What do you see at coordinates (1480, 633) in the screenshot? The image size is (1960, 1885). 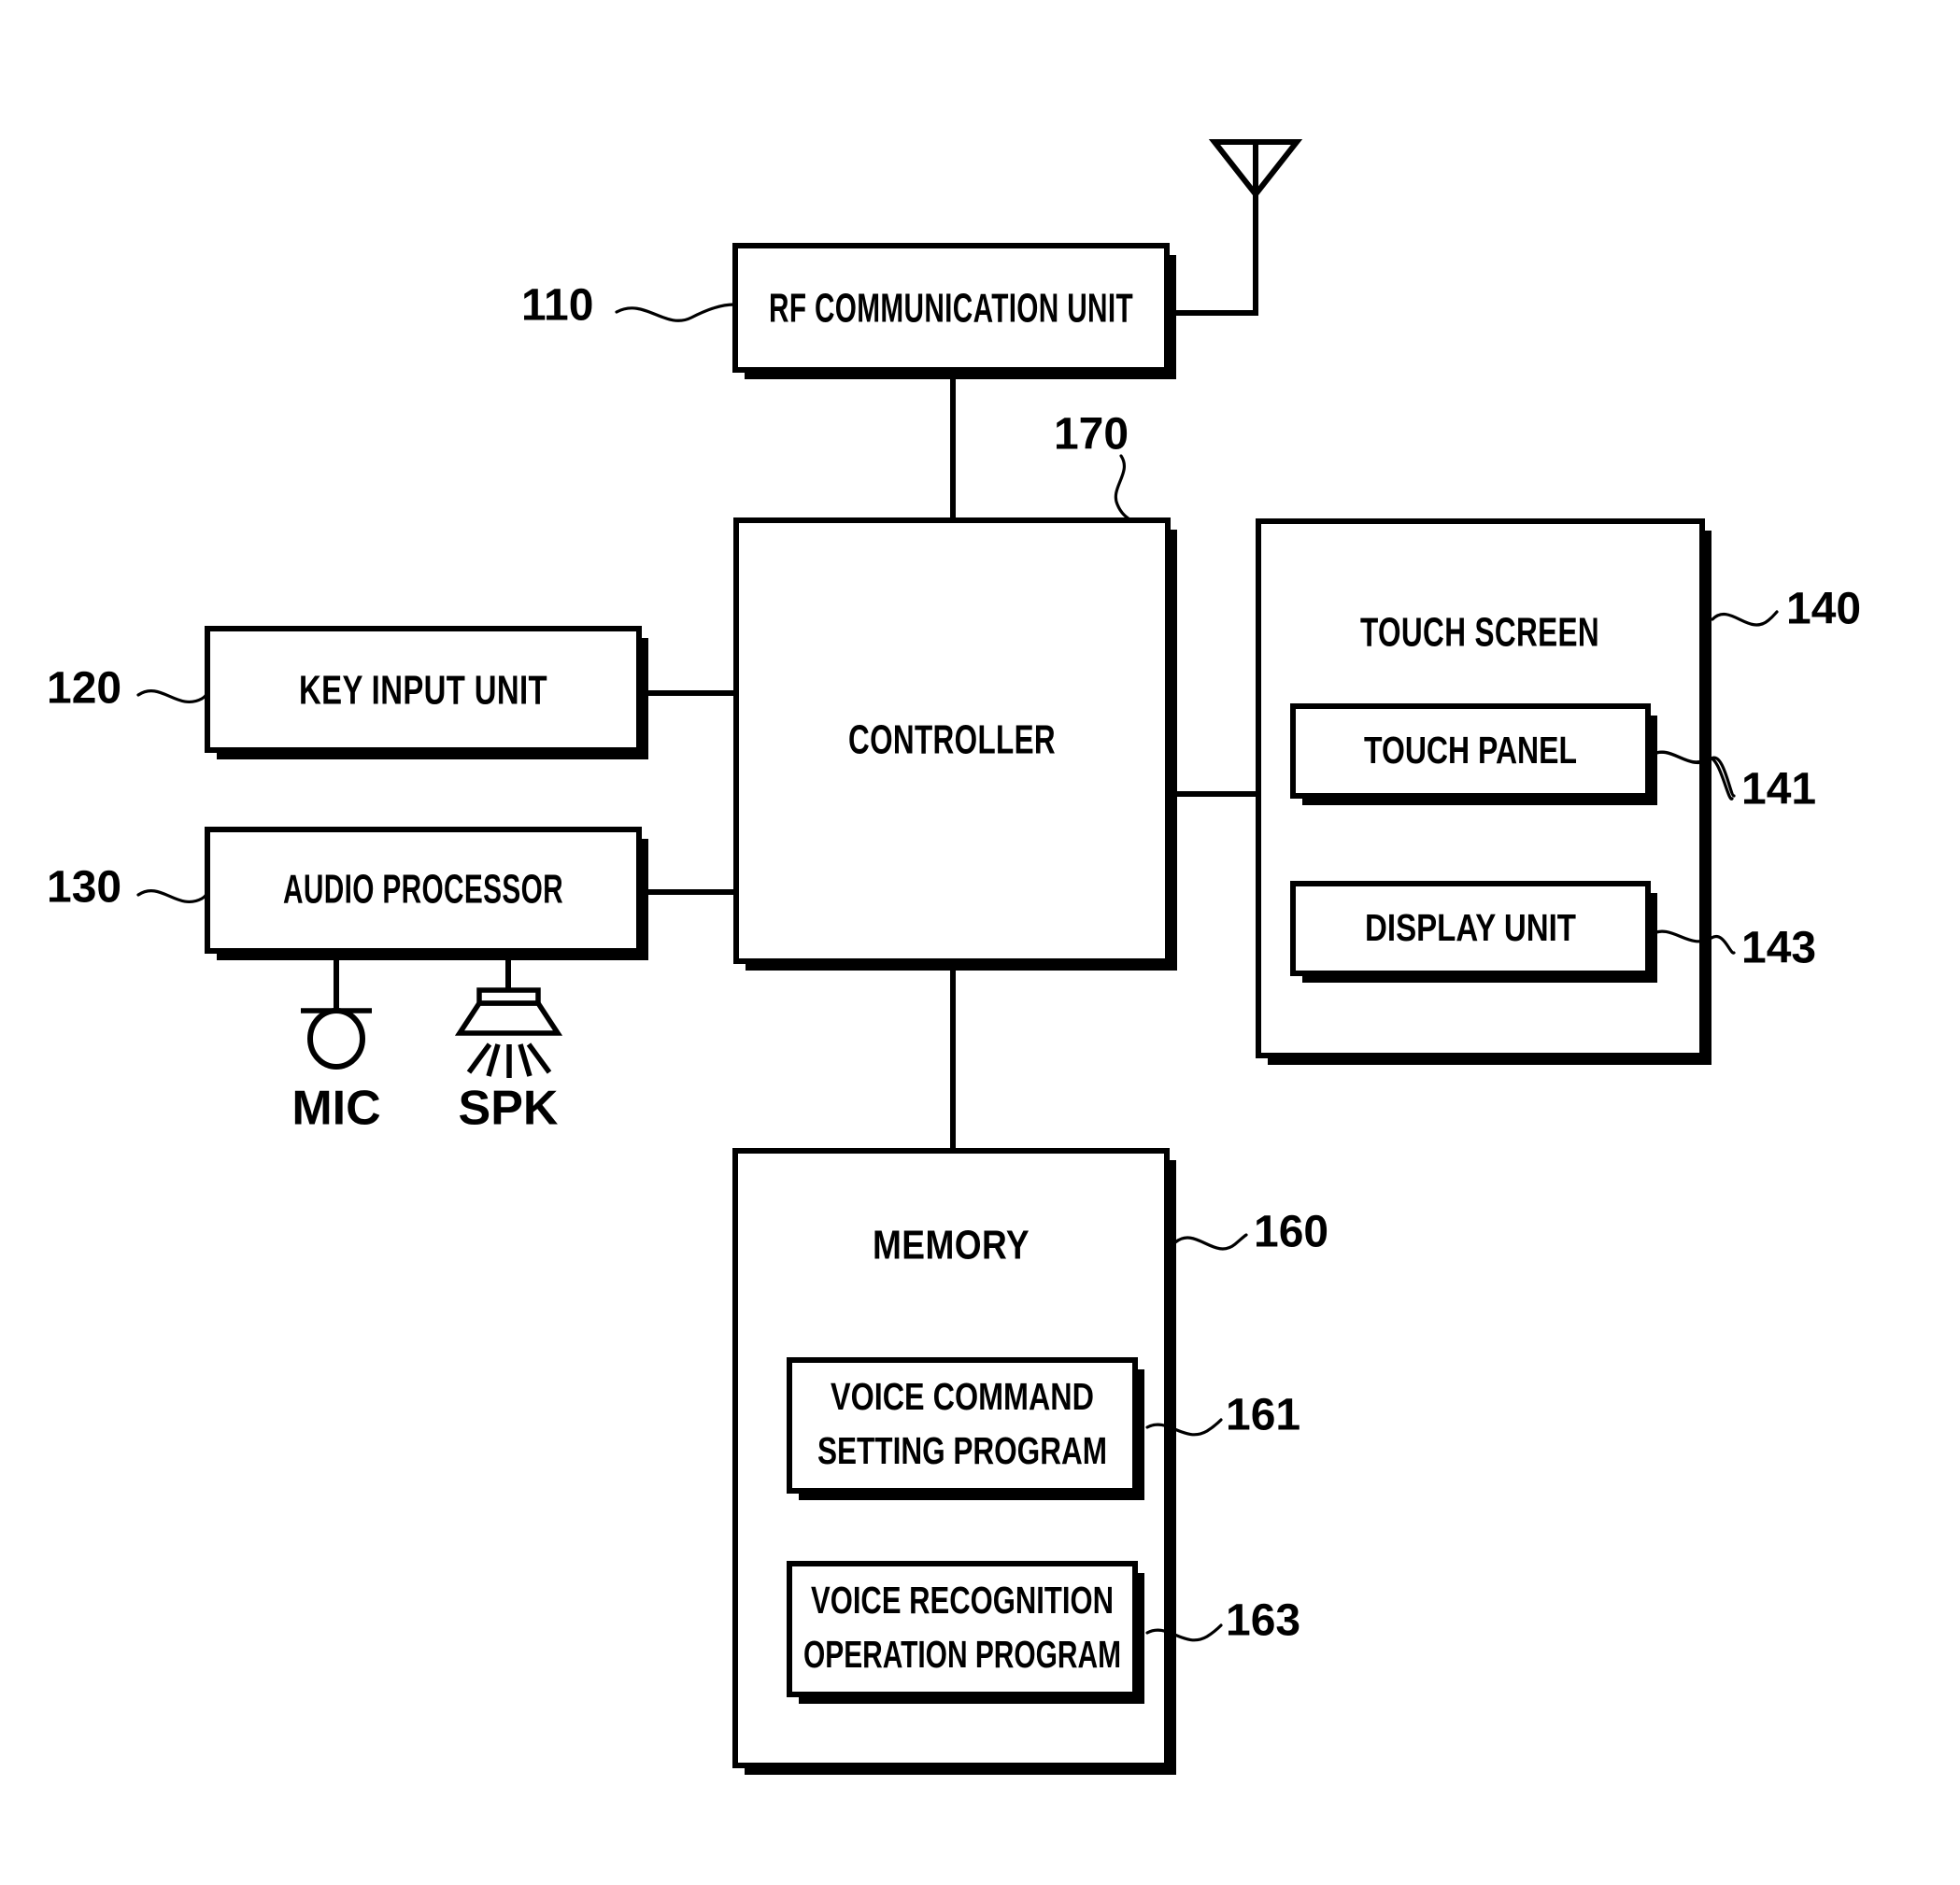 I see `touch-screen-label: TOUCH SCREEN` at bounding box center [1480, 633].